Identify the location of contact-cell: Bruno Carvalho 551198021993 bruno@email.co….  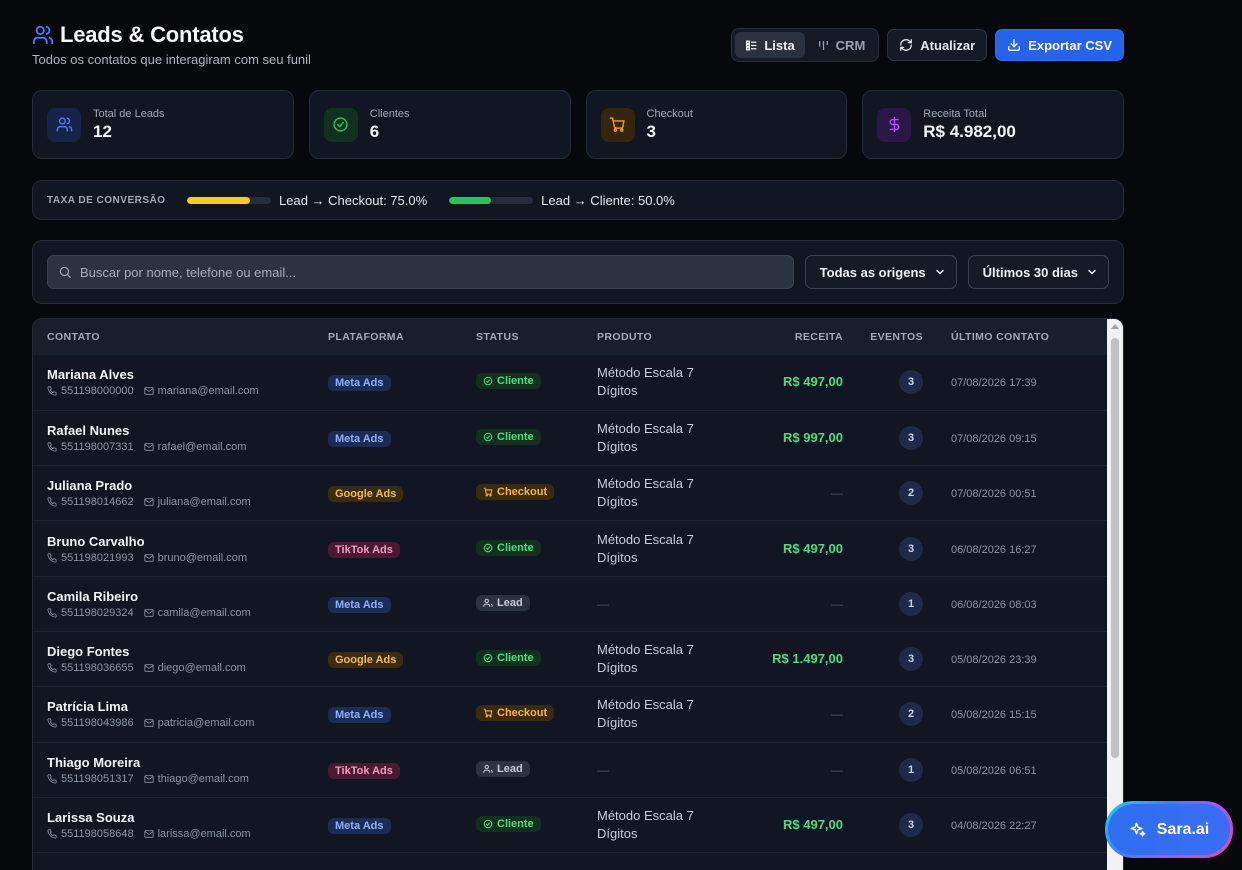
(173, 548).